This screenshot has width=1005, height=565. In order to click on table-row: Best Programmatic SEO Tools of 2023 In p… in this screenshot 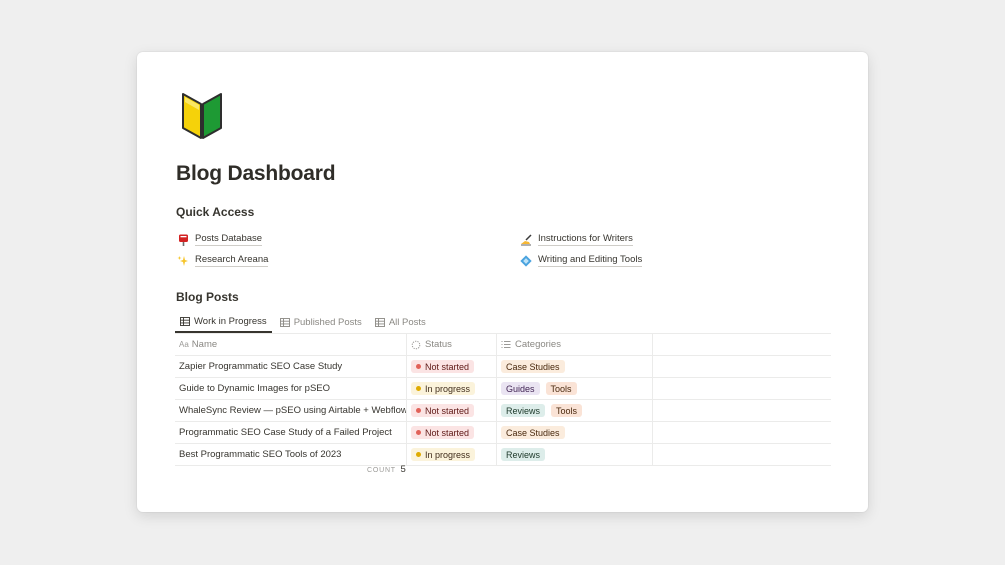, I will do `click(503, 455)`.